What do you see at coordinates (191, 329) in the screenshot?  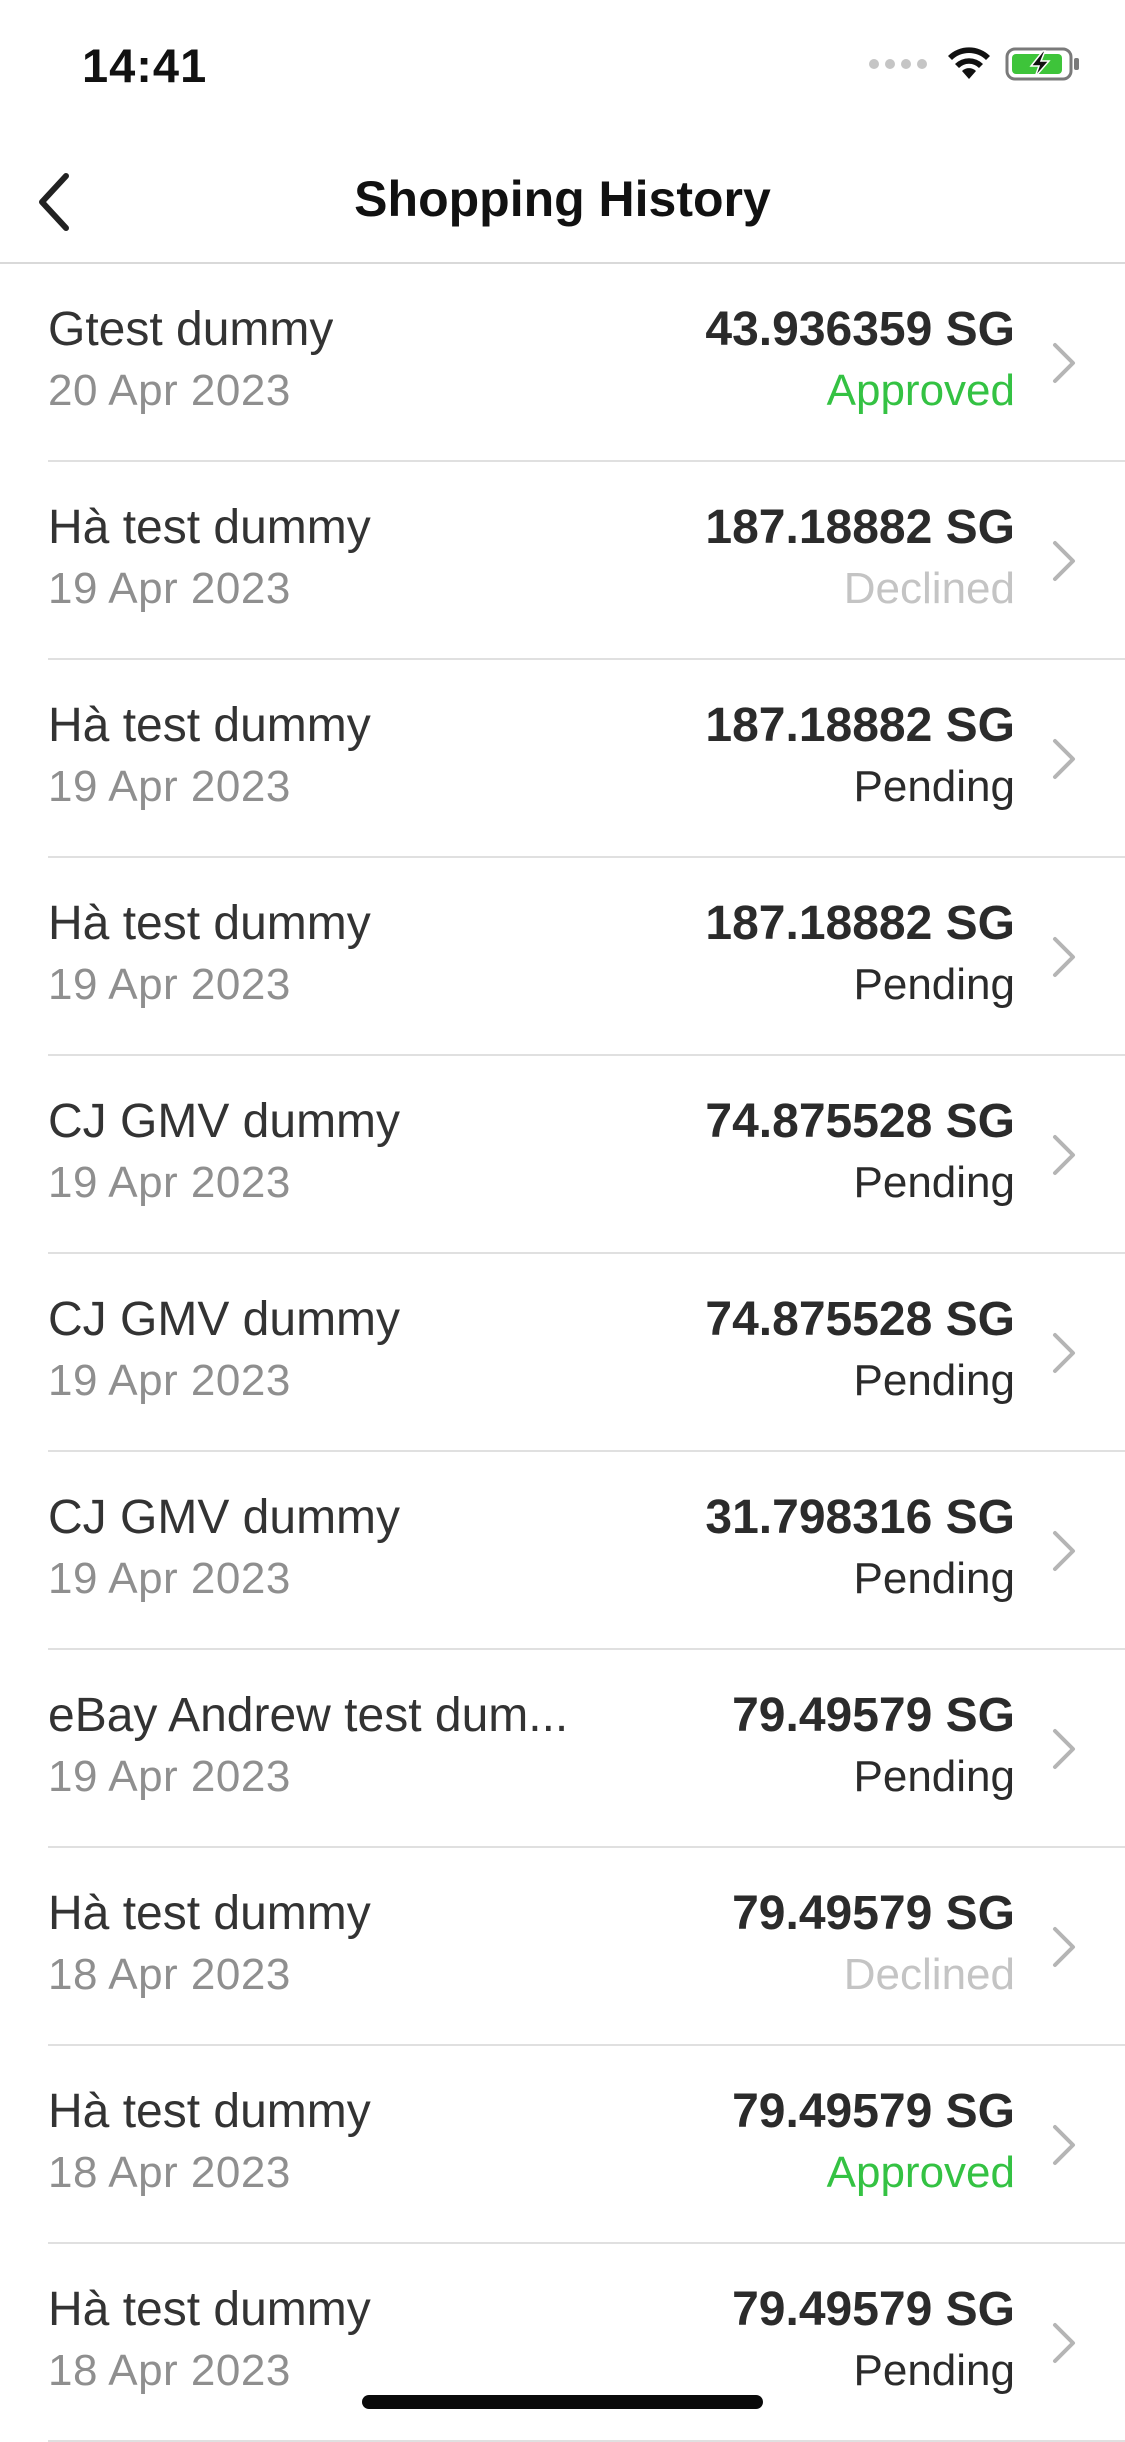 I see `merchant-name: Gtest dummy` at bounding box center [191, 329].